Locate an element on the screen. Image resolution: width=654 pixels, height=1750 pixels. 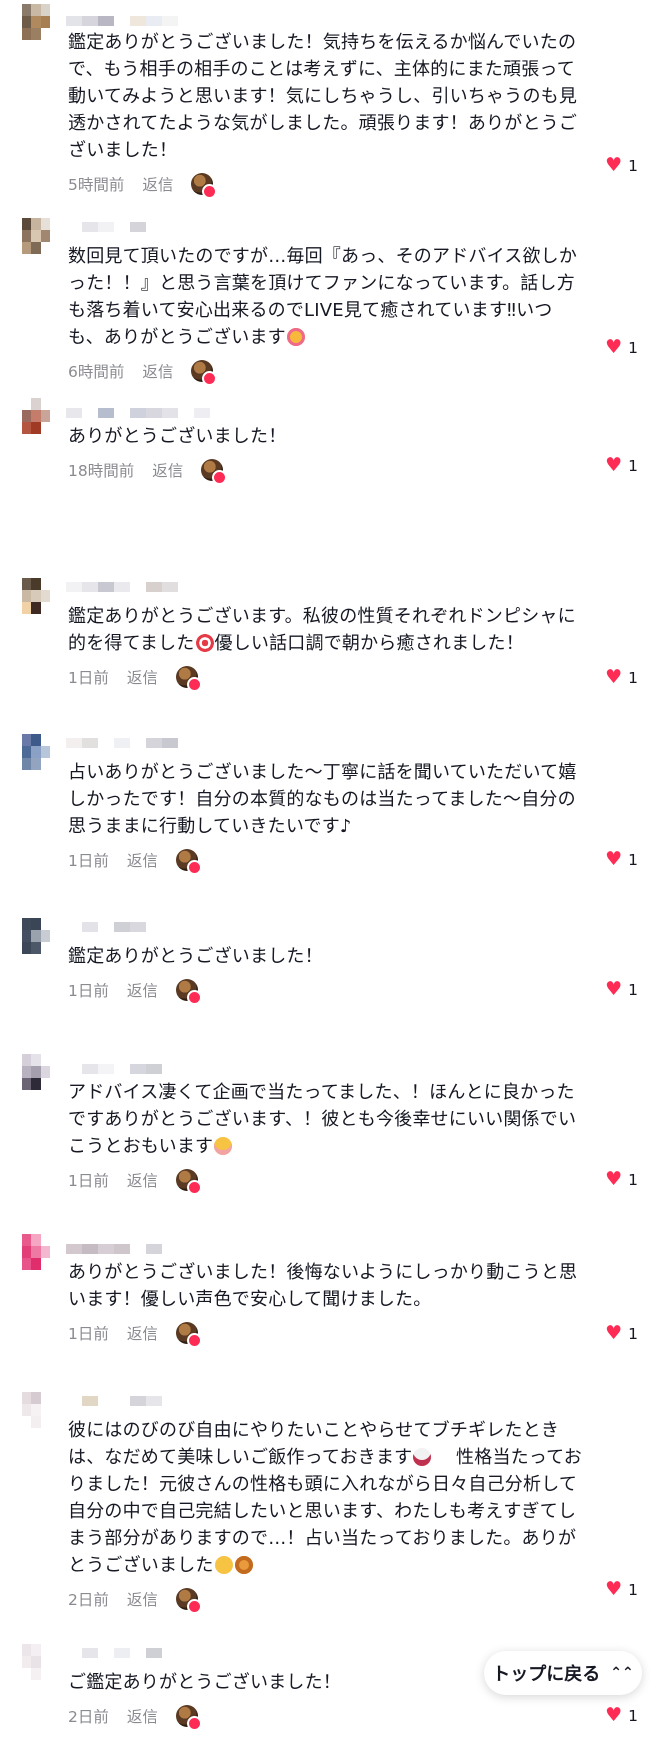
back-to-top-button: トップに戻る ⌃⌃ is located at coordinates (563, 1673).